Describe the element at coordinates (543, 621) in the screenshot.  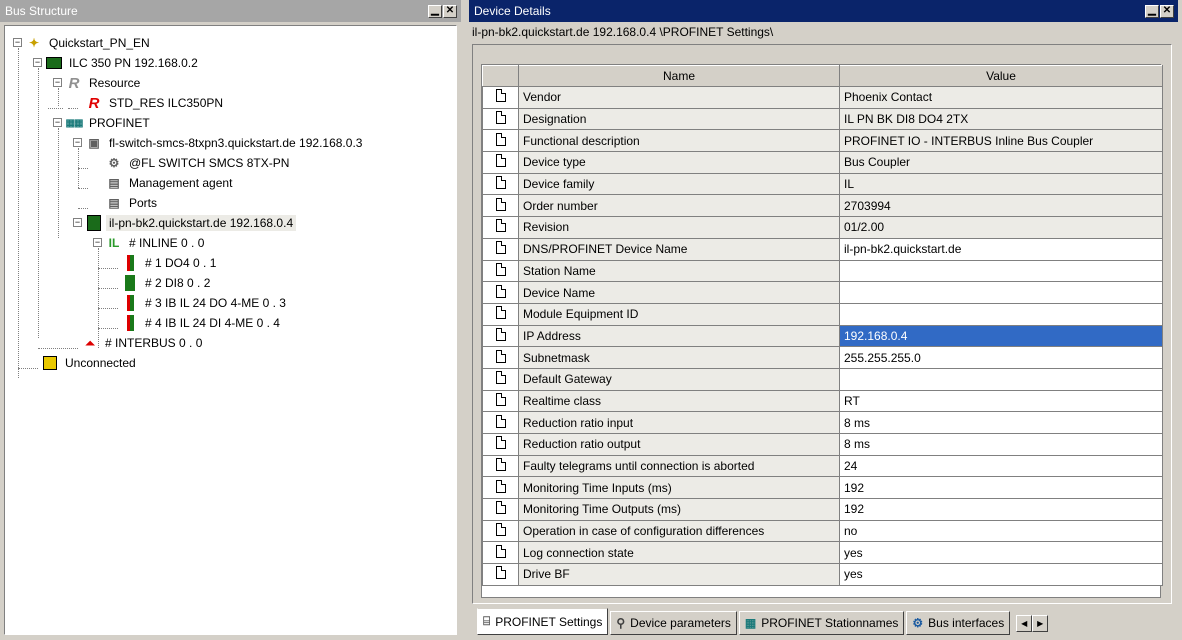
I see `tab-profinet-settings: ⌸ PROFINET Settings` at that location.